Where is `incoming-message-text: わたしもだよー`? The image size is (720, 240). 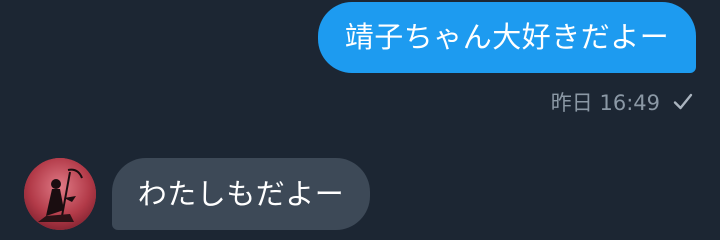
incoming-message-text: わたしもだよー is located at coordinates (241, 194).